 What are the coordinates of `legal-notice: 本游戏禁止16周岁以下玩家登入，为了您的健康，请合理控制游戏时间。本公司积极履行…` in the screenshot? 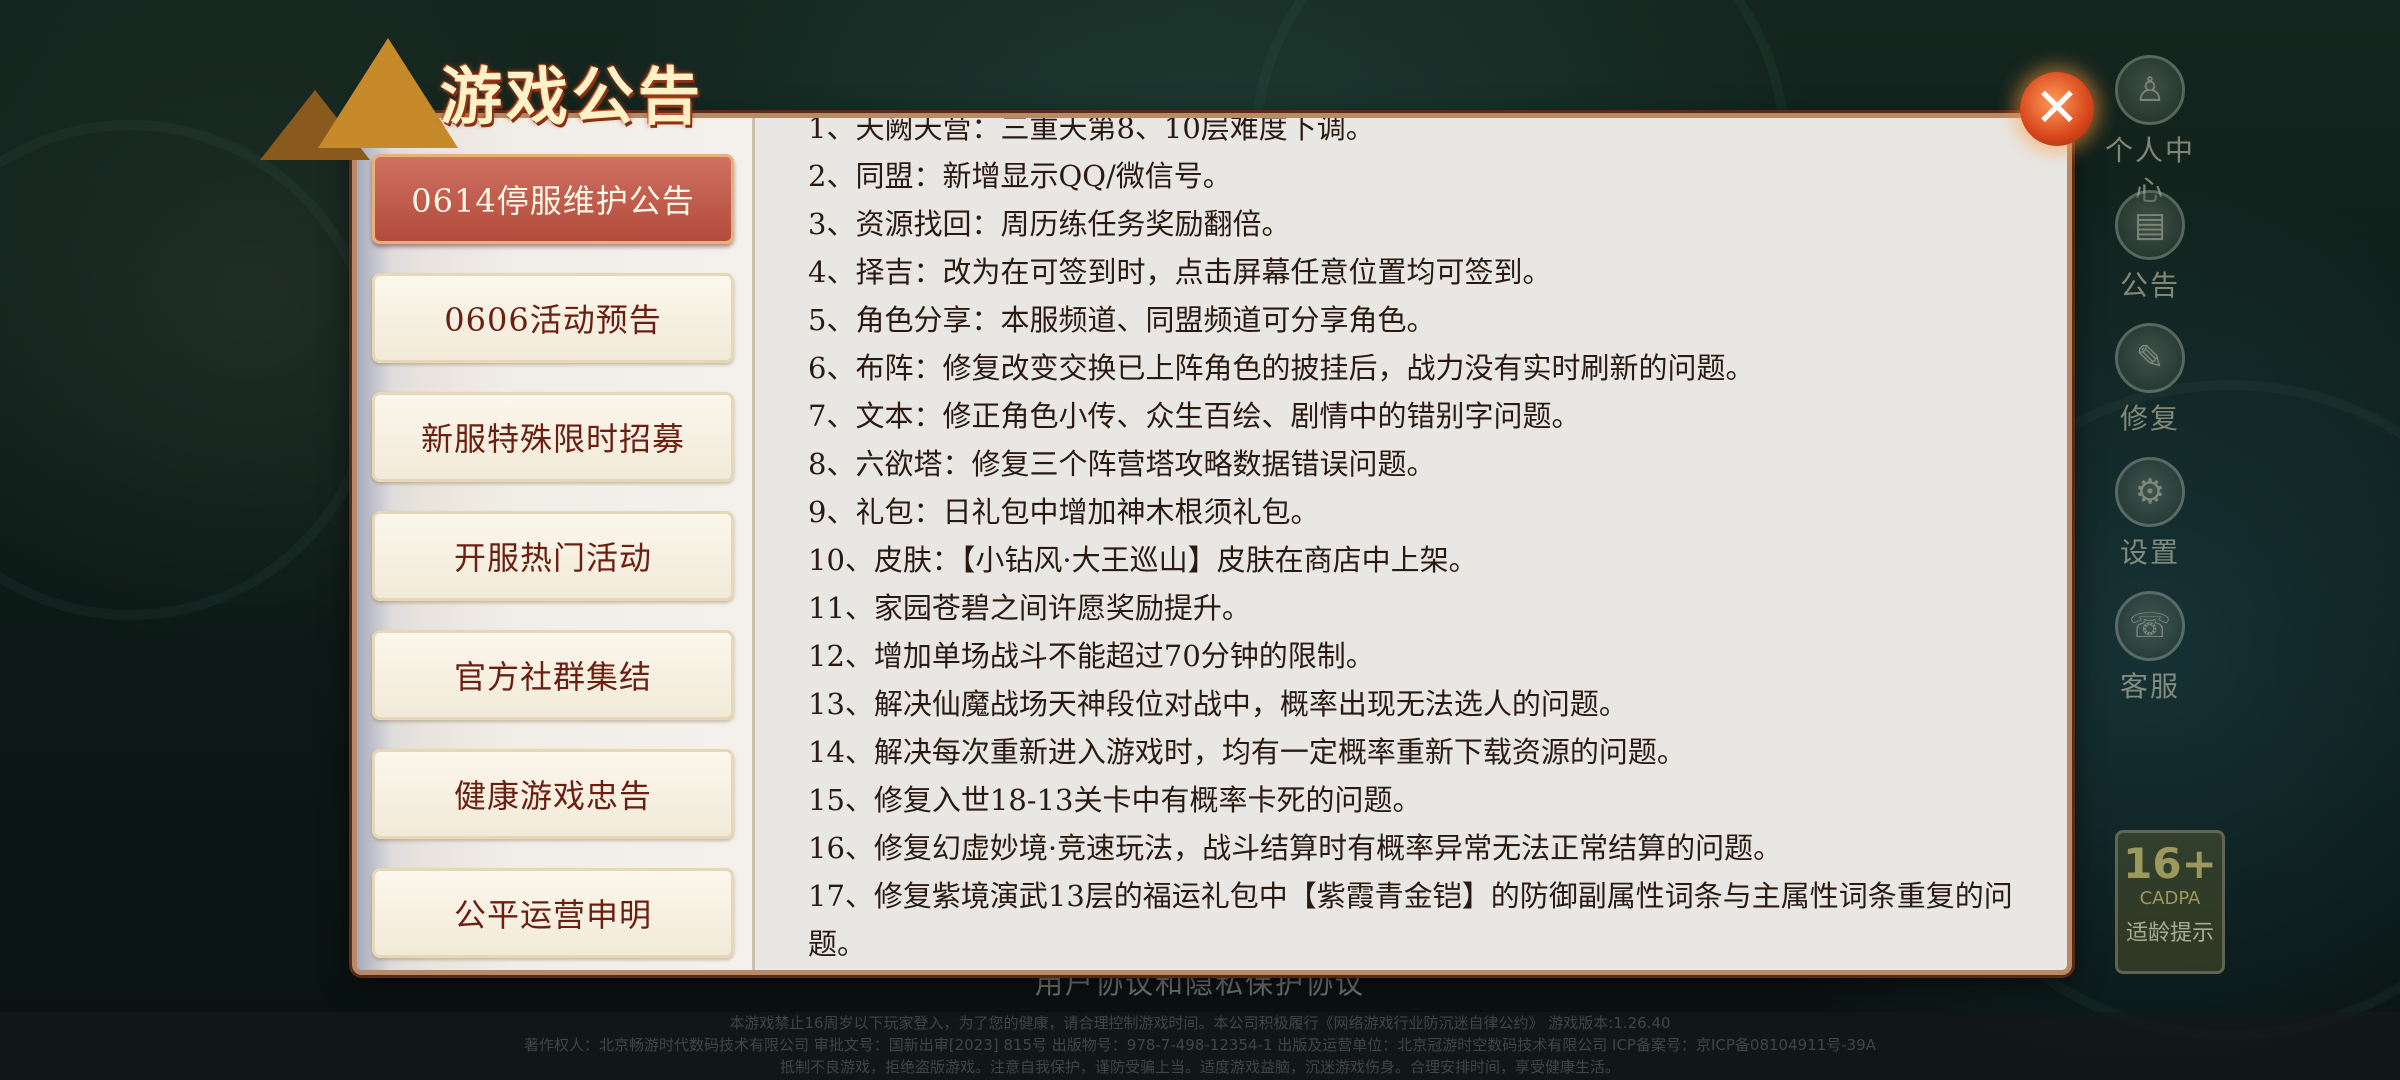 It's located at (1200, 1046).